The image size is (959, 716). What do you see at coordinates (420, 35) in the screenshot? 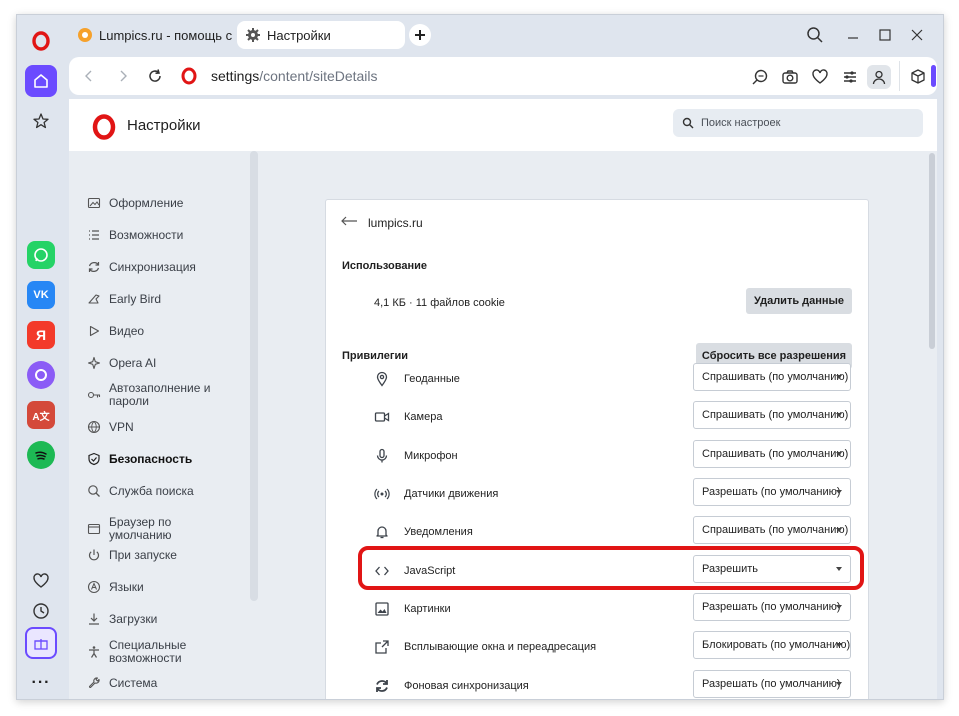
I see `new-tab-button` at bounding box center [420, 35].